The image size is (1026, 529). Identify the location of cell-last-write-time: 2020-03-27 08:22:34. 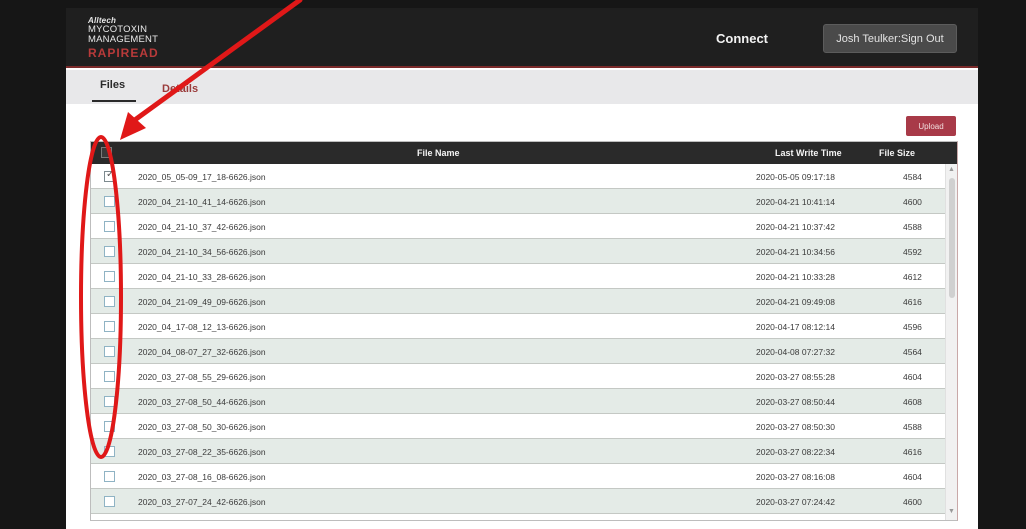
(795, 452).